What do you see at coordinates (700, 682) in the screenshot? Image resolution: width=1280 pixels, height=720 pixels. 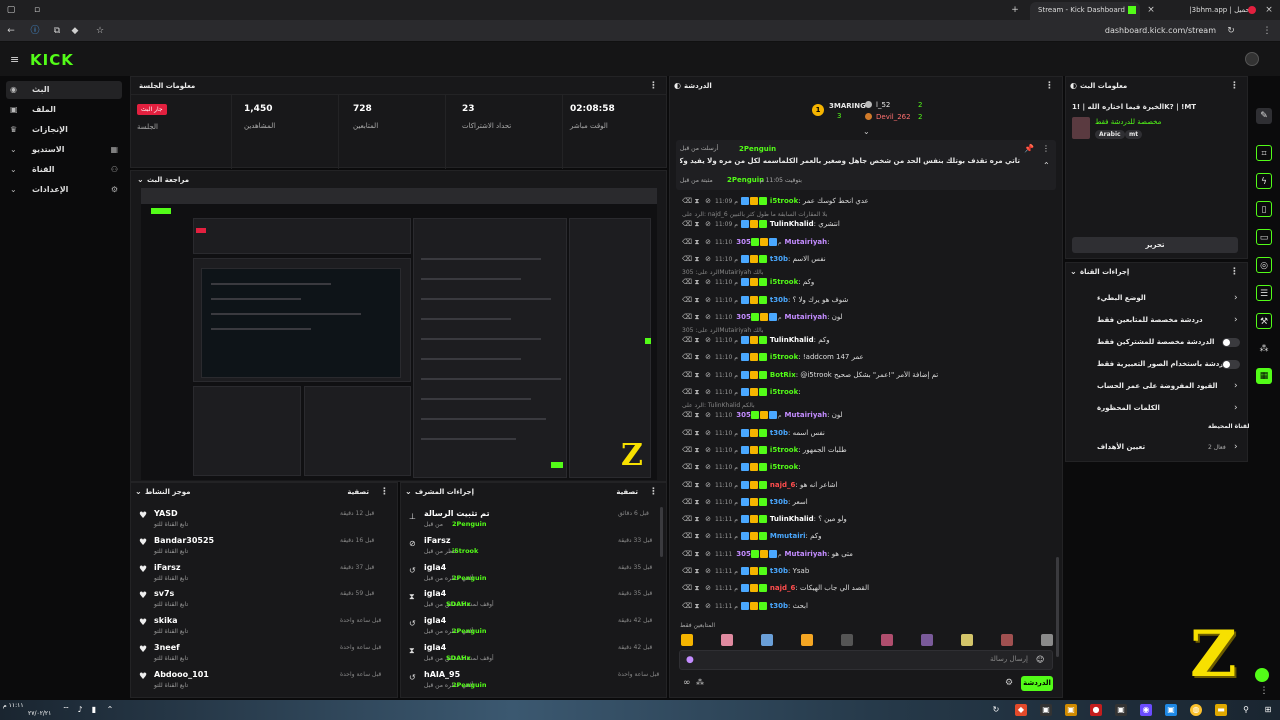 I see `users-icon: ⁂` at bounding box center [700, 682].